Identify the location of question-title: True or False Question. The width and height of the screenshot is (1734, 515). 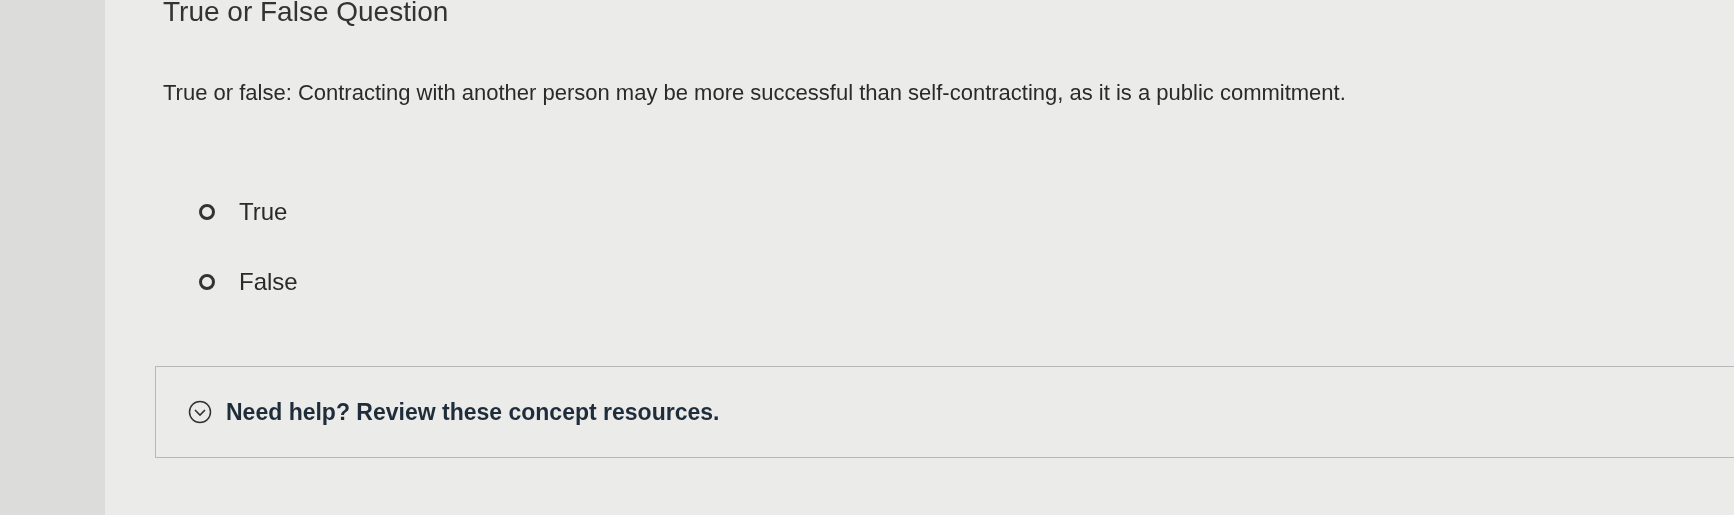
(306, 14).